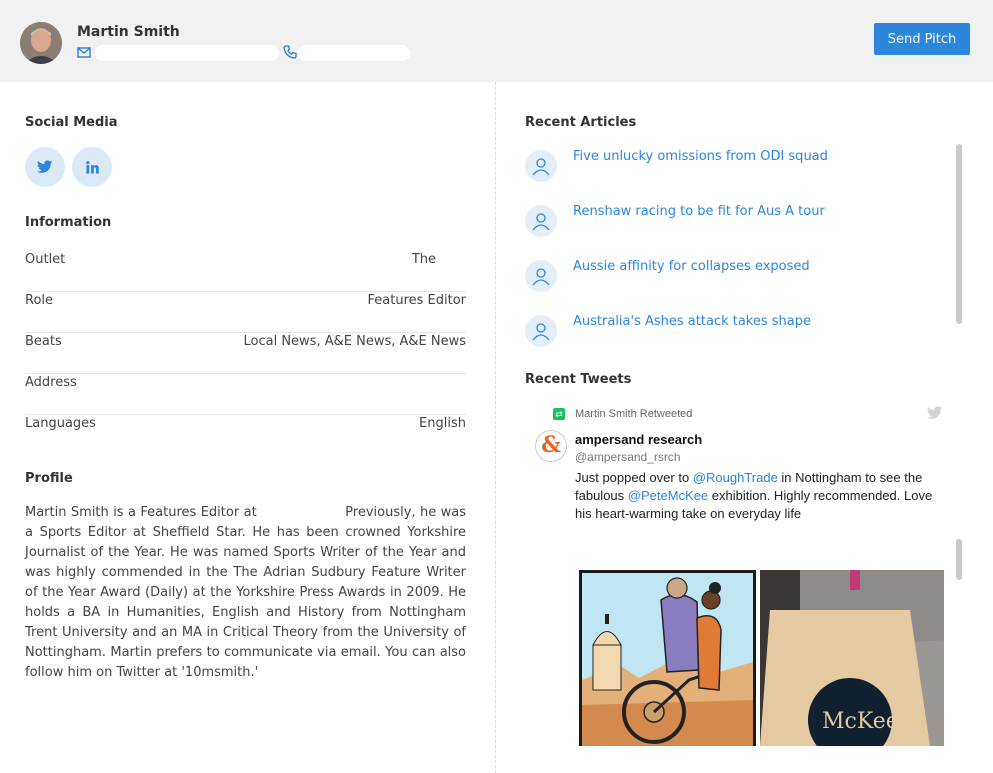 Image resolution: width=993 pixels, height=773 pixels. Describe the element at coordinates (959, 559) in the screenshot. I see `tweets-scrollbar` at that location.